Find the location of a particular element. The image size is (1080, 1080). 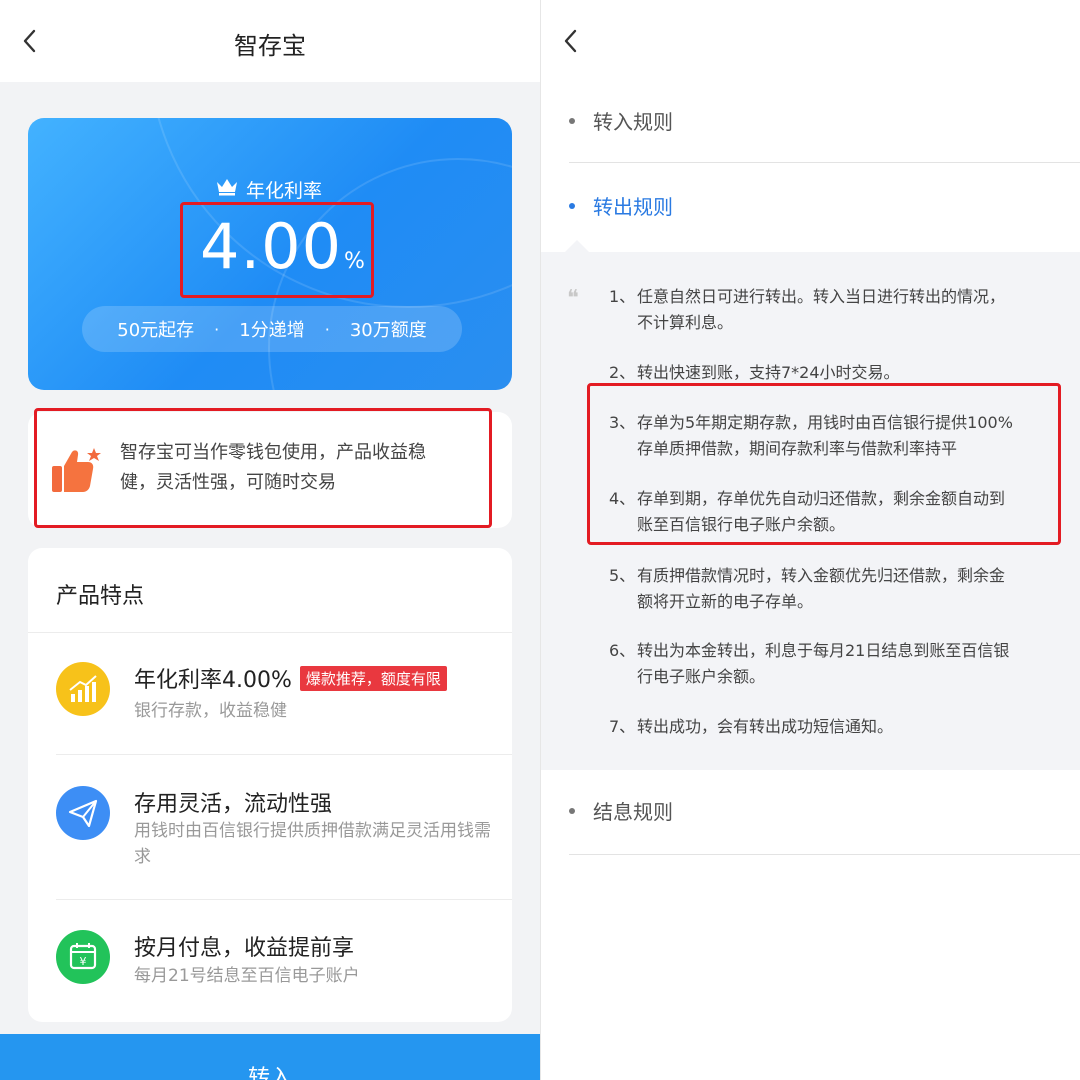

rule-number: 7、 is located at coordinates (622, 726).